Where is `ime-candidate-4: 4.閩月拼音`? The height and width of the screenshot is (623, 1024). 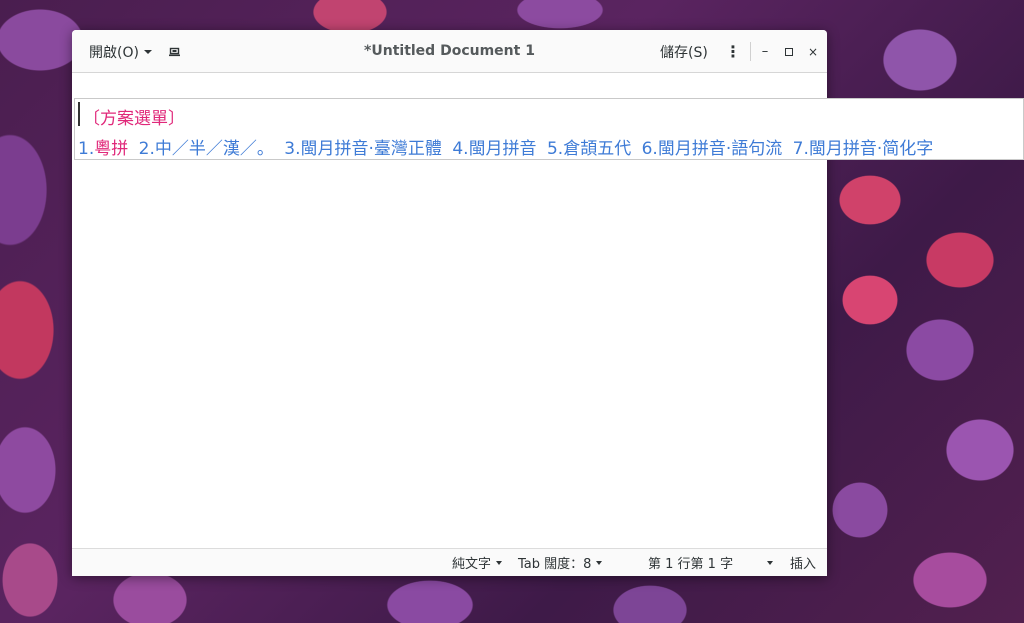 ime-candidate-4: 4.閩月拼音 is located at coordinates (494, 149).